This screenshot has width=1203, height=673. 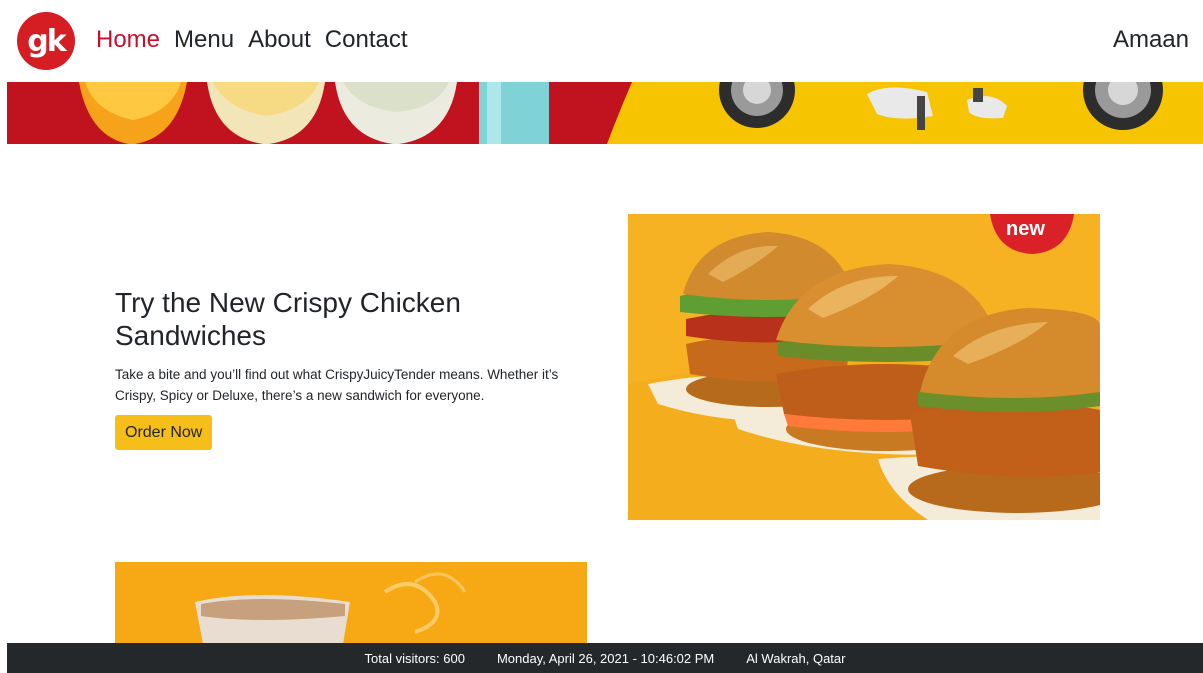 What do you see at coordinates (796, 658) in the screenshot?
I see `location-text: Al Wakrah, Qatar` at bounding box center [796, 658].